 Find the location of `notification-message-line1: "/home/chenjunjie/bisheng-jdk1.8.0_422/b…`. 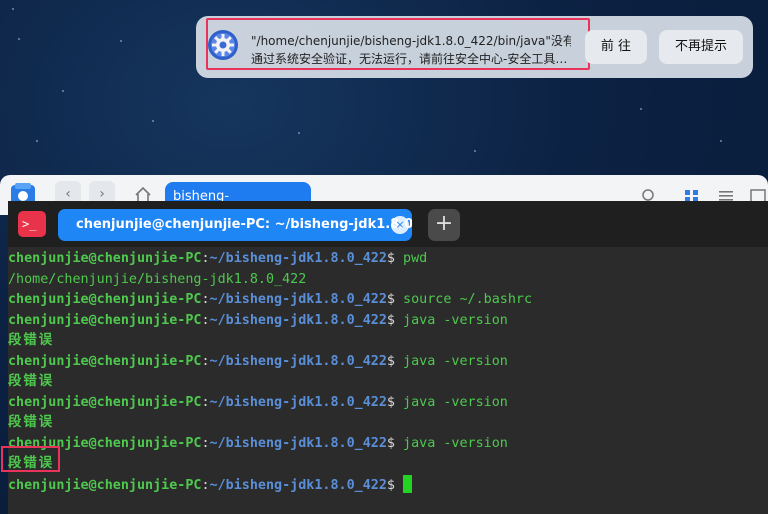

notification-message-line1: "/home/chenjunjie/bisheng-jdk1.8.0_422/b… is located at coordinates (411, 41).